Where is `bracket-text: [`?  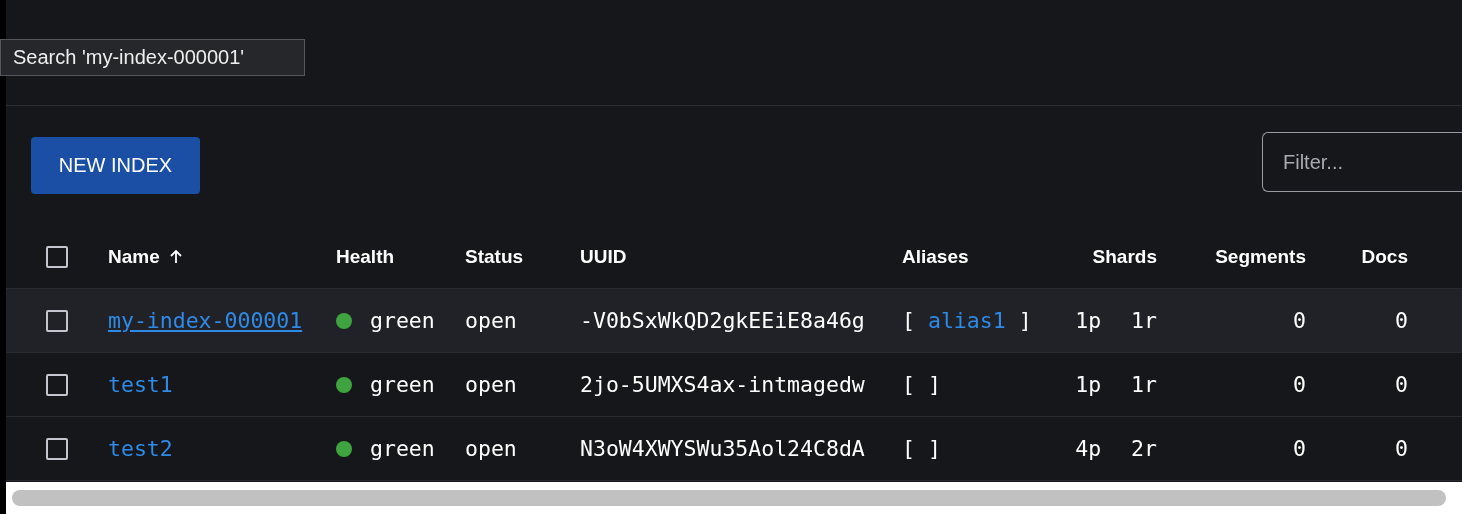 bracket-text: [ is located at coordinates (908, 320).